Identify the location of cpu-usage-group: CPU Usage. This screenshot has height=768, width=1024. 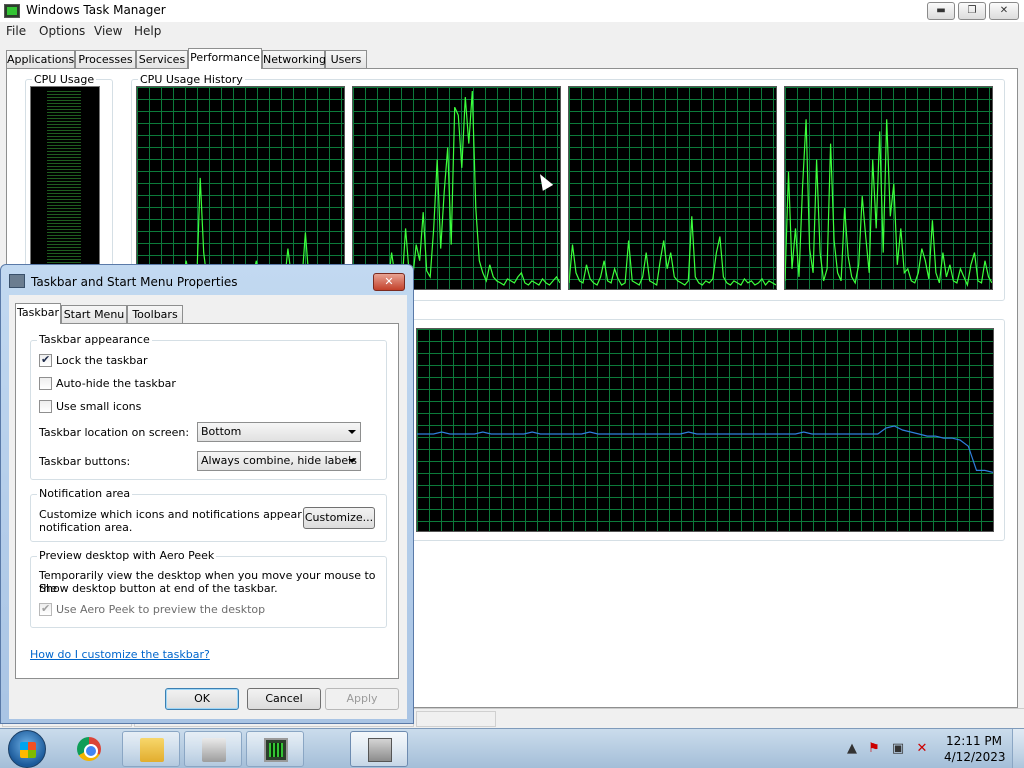
(69, 181).